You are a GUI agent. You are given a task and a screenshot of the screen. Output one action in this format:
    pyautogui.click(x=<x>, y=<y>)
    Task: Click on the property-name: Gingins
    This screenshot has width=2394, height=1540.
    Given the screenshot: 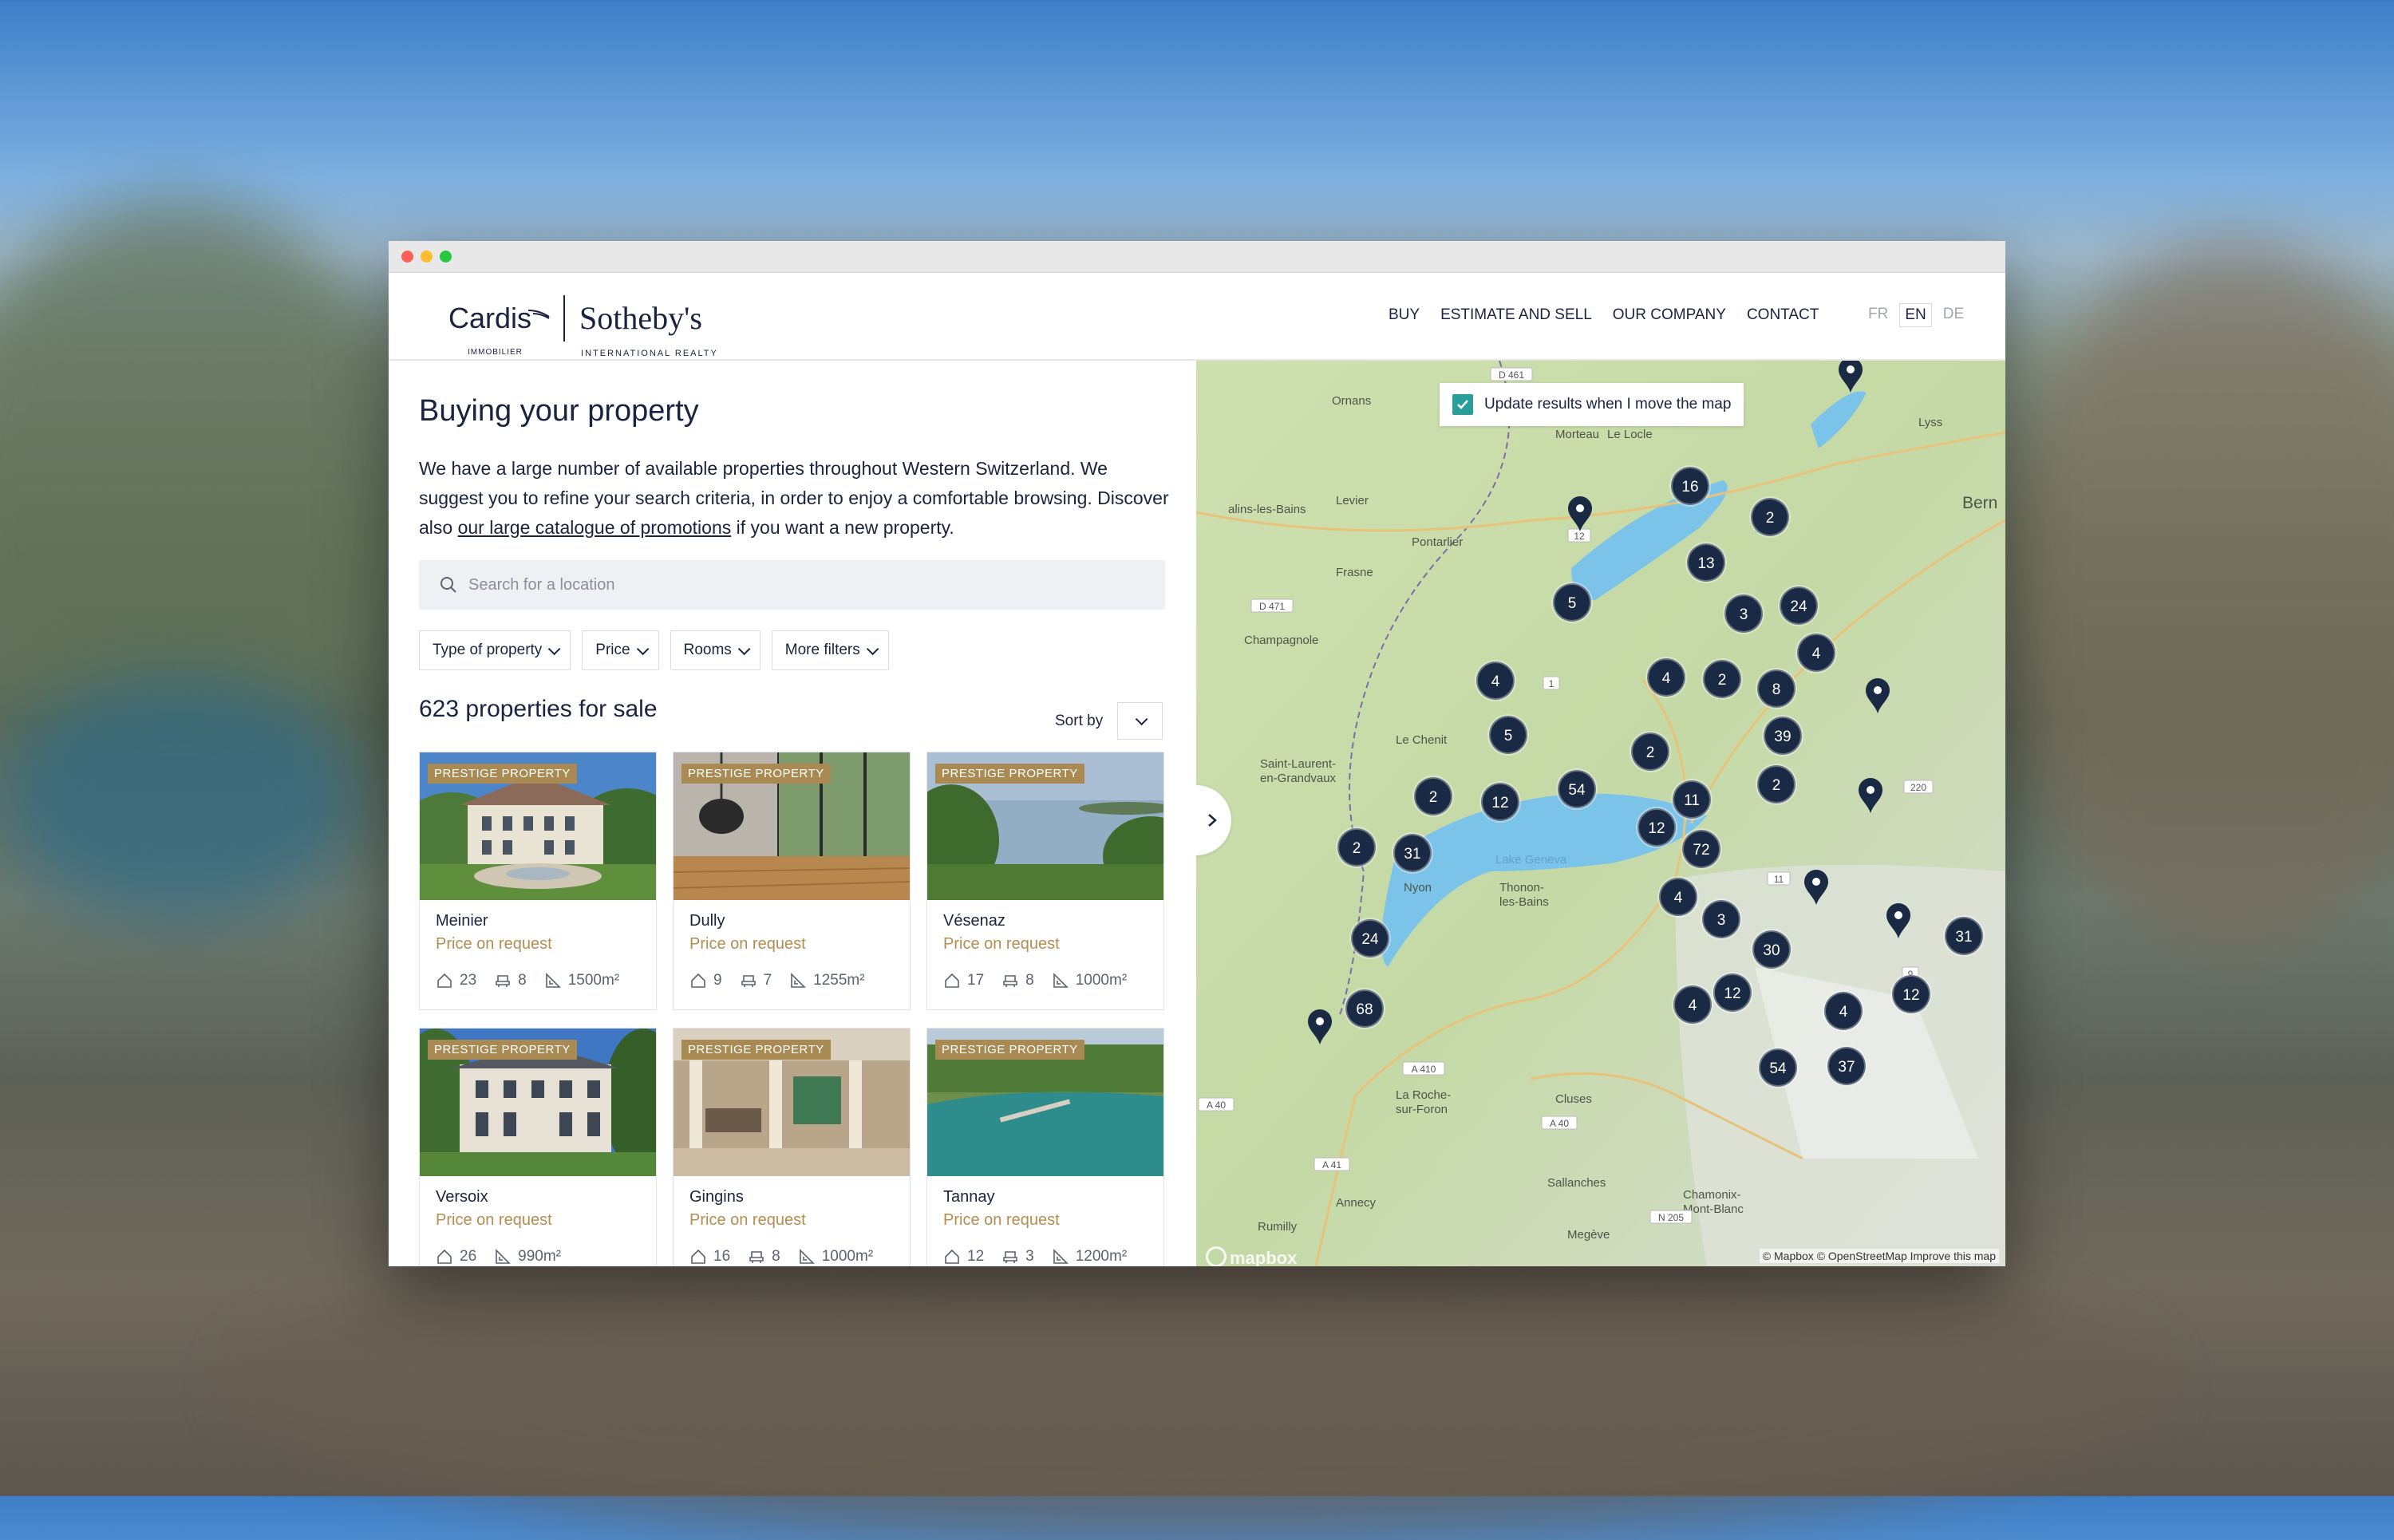 What is the action you would take?
    pyautogui.click(x=716, y=1197)
    